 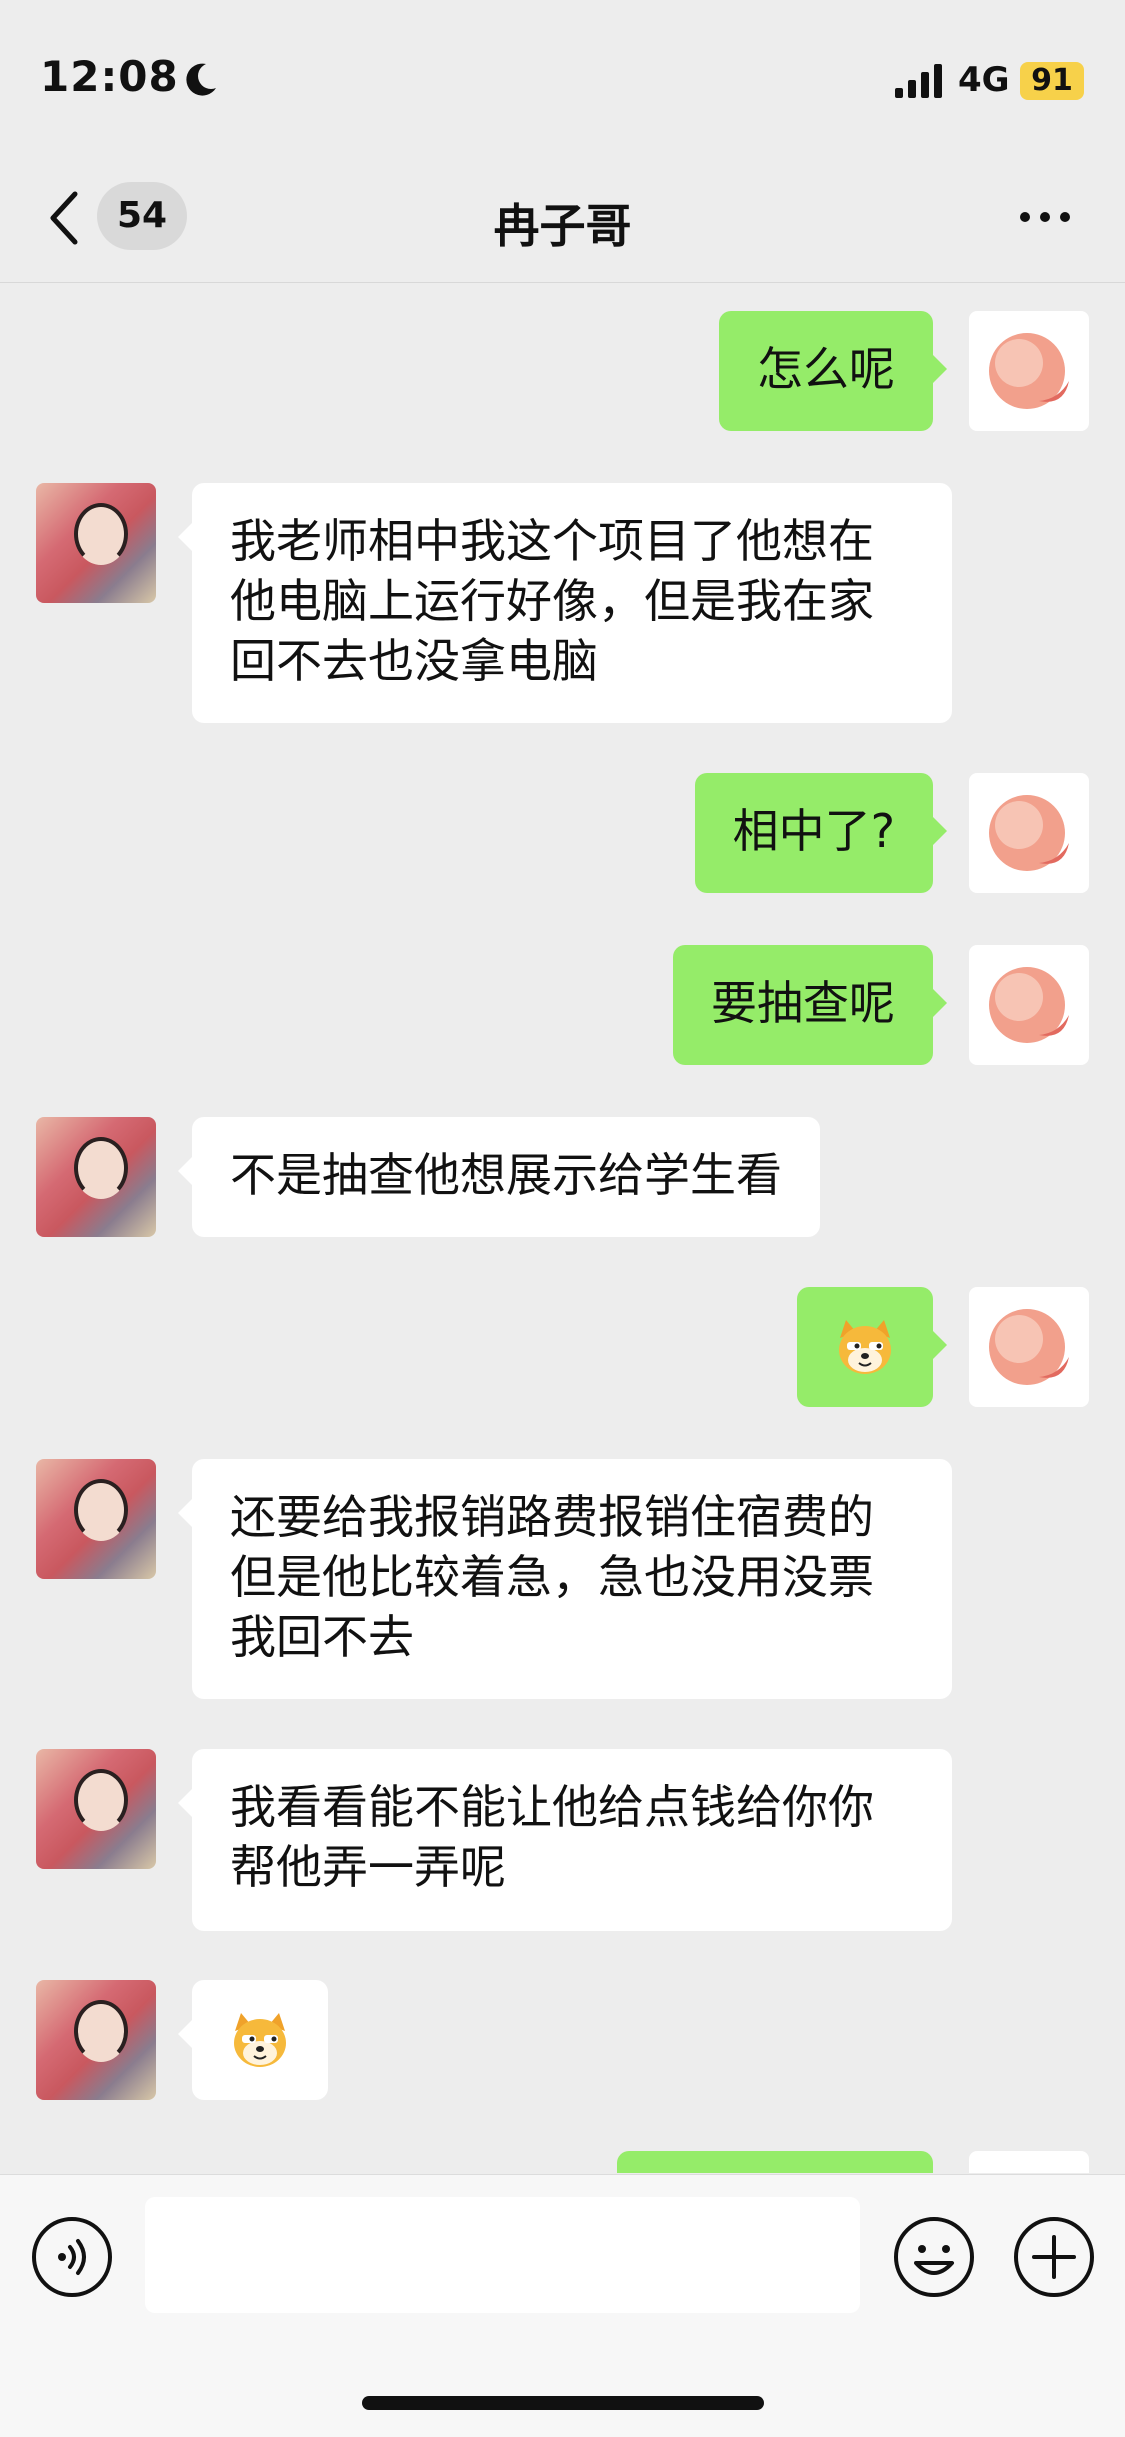 I want to click on message-bubble-incoming, so click(x=253, y=2040).